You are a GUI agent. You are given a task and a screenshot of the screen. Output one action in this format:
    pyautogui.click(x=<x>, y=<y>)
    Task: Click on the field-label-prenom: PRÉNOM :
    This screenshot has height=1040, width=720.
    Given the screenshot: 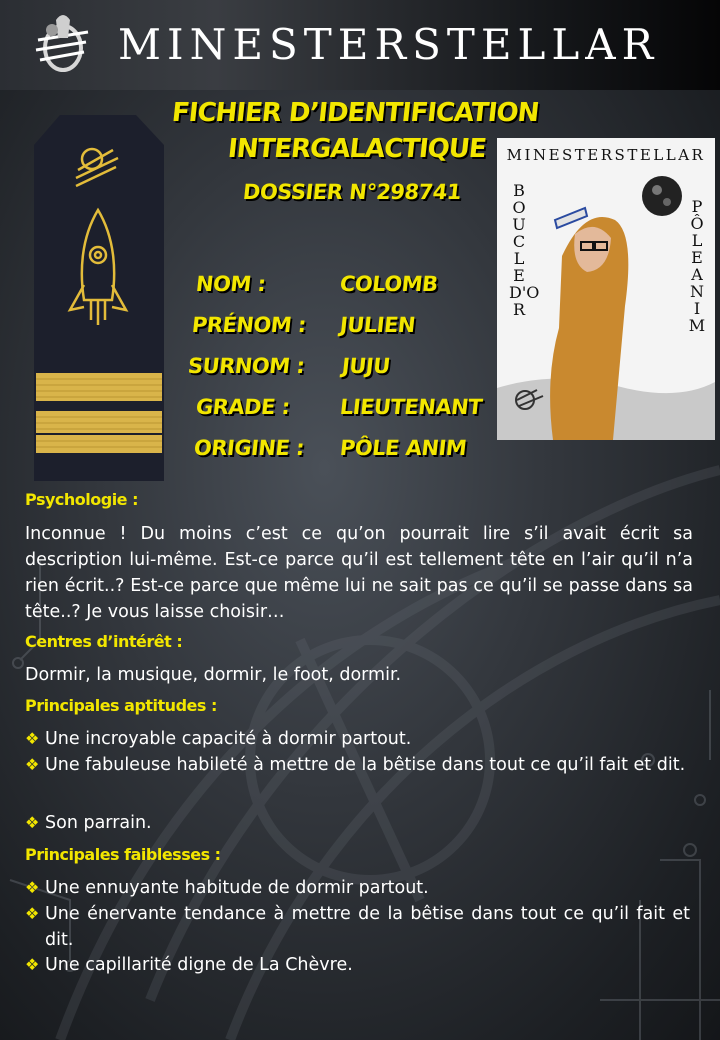 What is the action you would take?
    pyautogui.click(x=249, y=325)
    